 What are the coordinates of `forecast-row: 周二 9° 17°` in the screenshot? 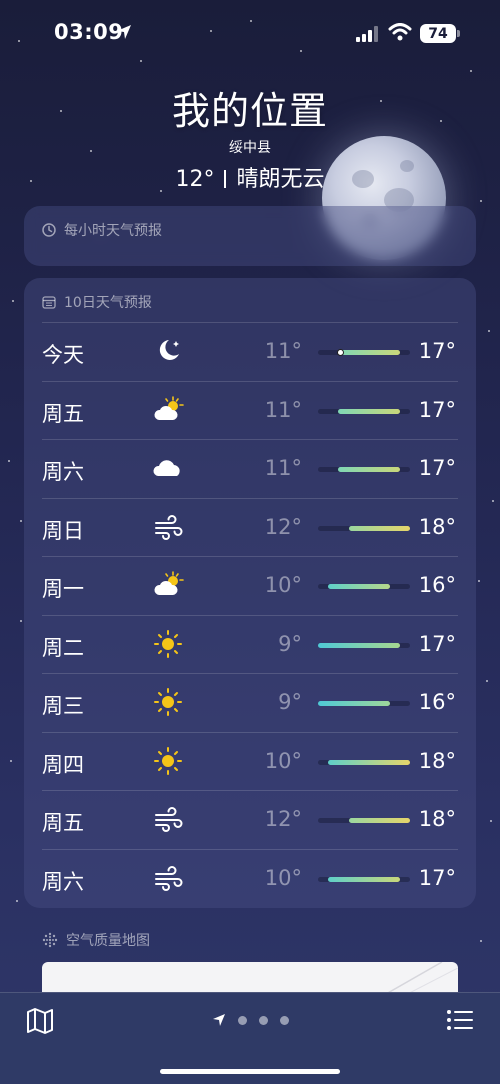 It's located at (250, 644).